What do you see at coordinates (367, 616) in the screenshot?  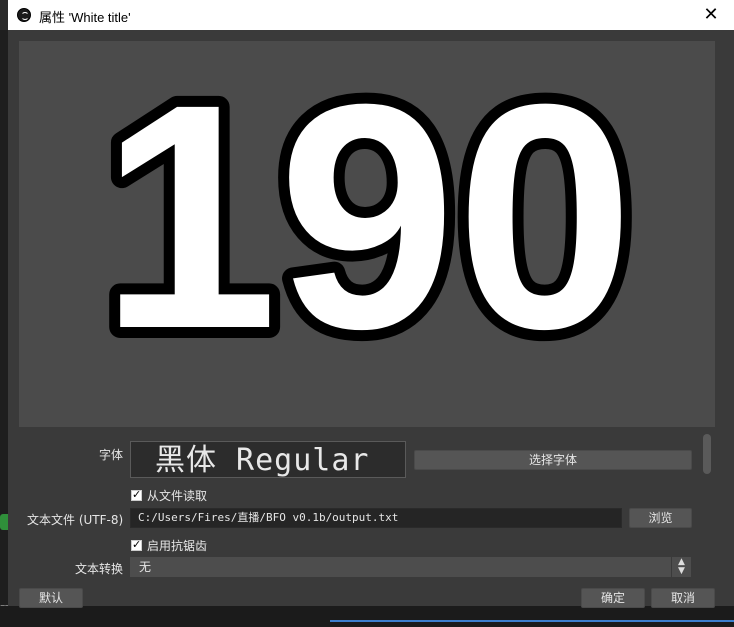 I see `background-taskbar-strip` at bounding box center [367, 616].